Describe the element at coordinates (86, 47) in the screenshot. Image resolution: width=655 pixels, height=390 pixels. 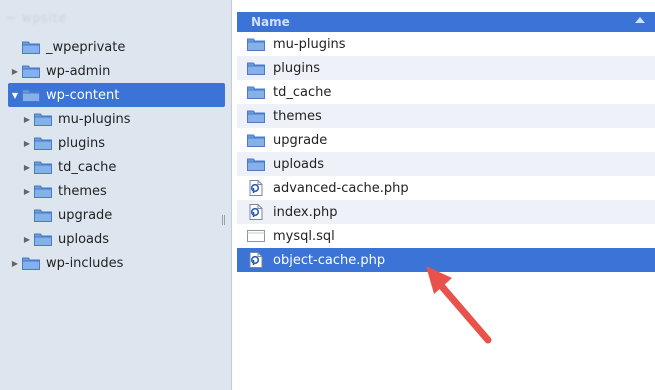
I see `tree-item-label: _wpeprivate` at that location.